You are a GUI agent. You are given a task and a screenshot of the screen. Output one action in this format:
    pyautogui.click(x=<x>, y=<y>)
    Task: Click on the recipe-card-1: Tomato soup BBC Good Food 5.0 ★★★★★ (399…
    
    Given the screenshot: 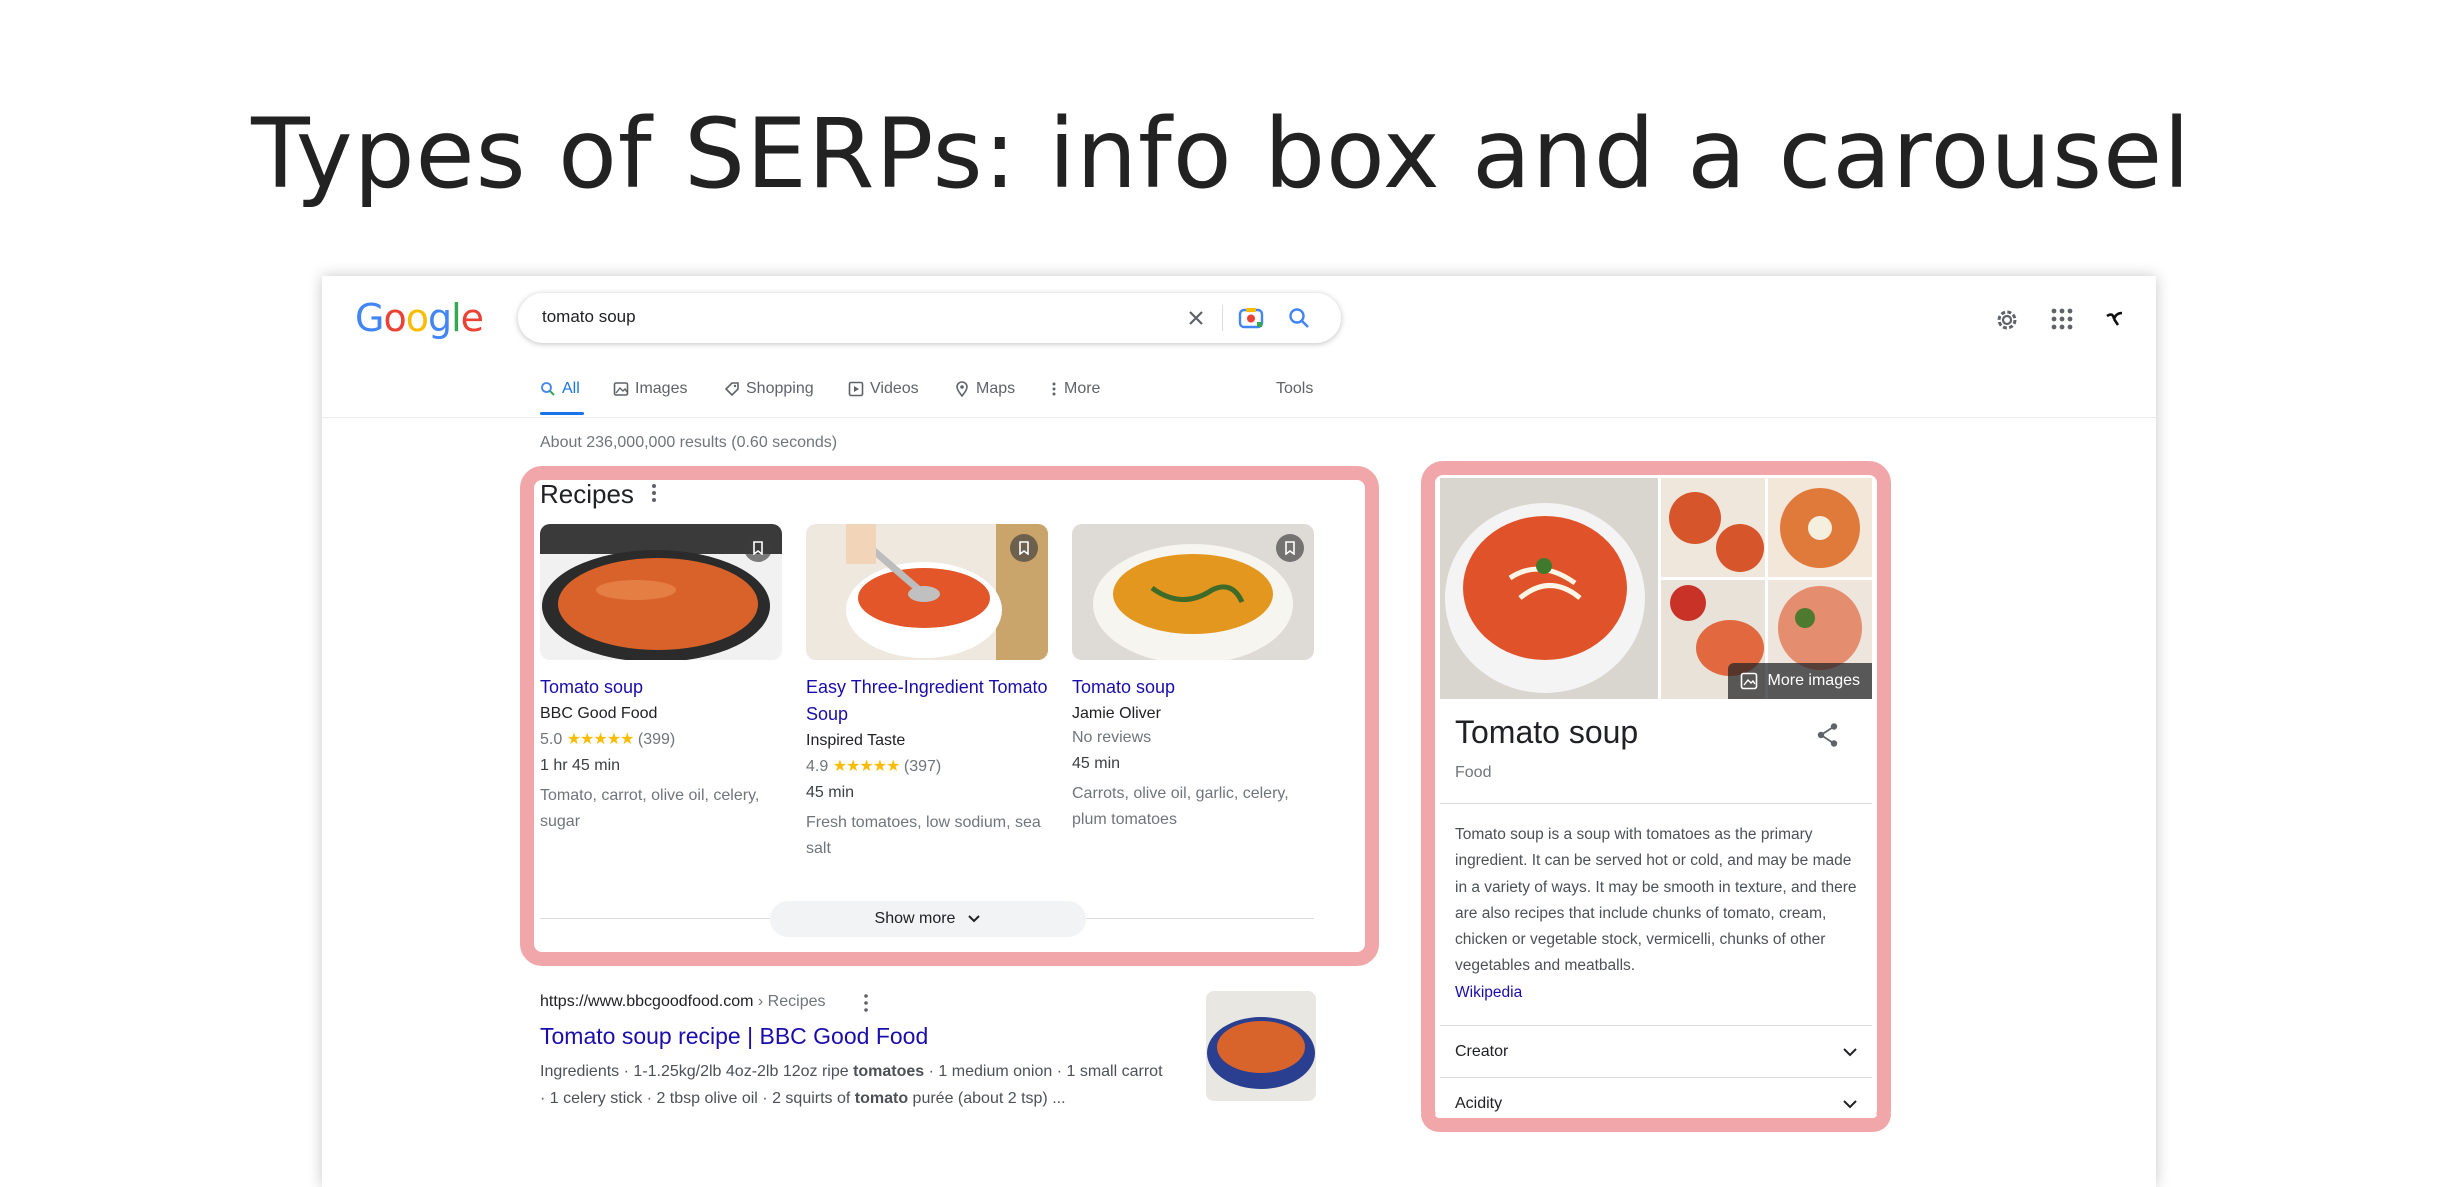 What is the action you would take?
    pyautogui.click(x=661, y=754)
    